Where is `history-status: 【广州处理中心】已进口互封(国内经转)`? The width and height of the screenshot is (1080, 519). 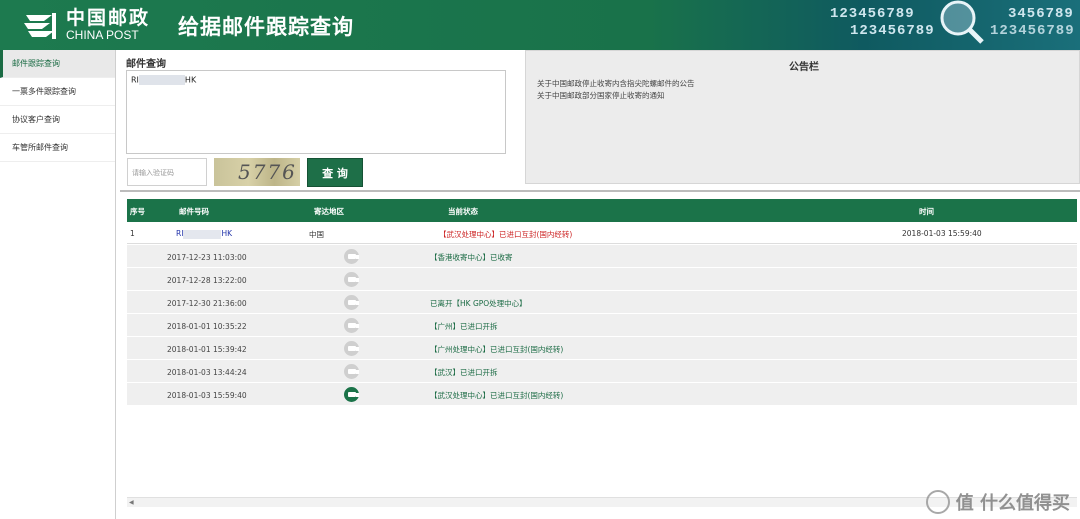
history-status: 【广州处理中心】已进口互封(国内经转) is located at coordinates (497, 349).